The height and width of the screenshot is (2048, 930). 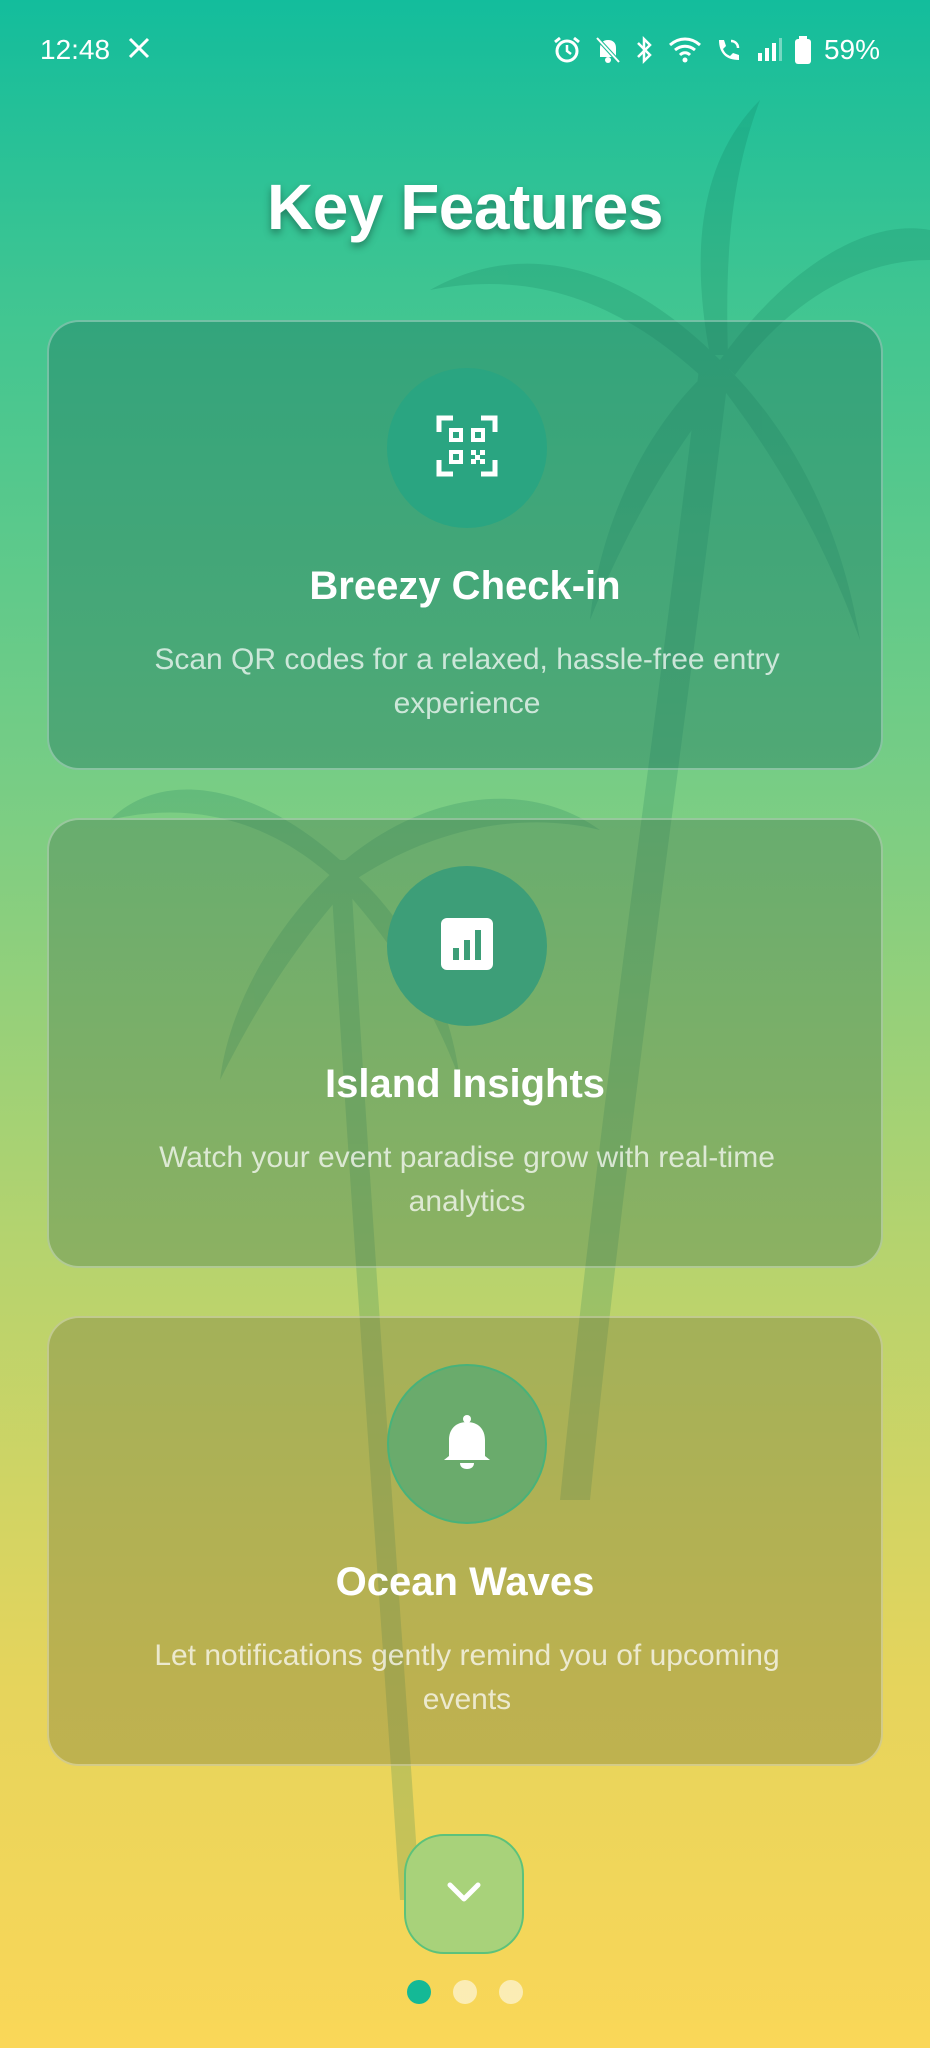 What do you see at coordinates (465, 1084) in the screenshot?
I see `feature-title: Island Insights` at bounding box center [465, 1084].